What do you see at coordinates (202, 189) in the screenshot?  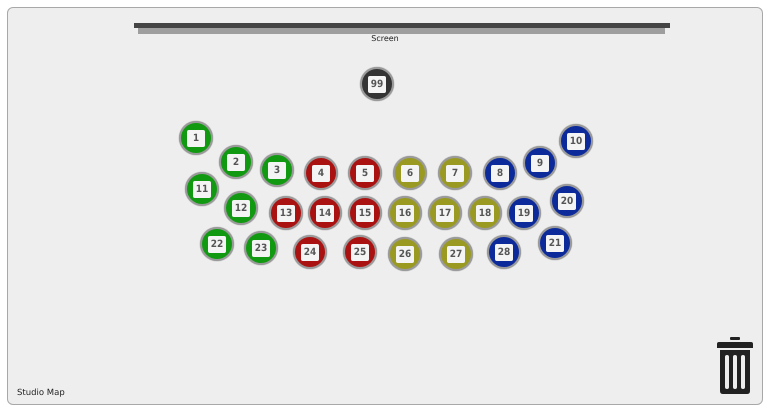 I see `seat-button: 11` at bounding box center [202, 189].